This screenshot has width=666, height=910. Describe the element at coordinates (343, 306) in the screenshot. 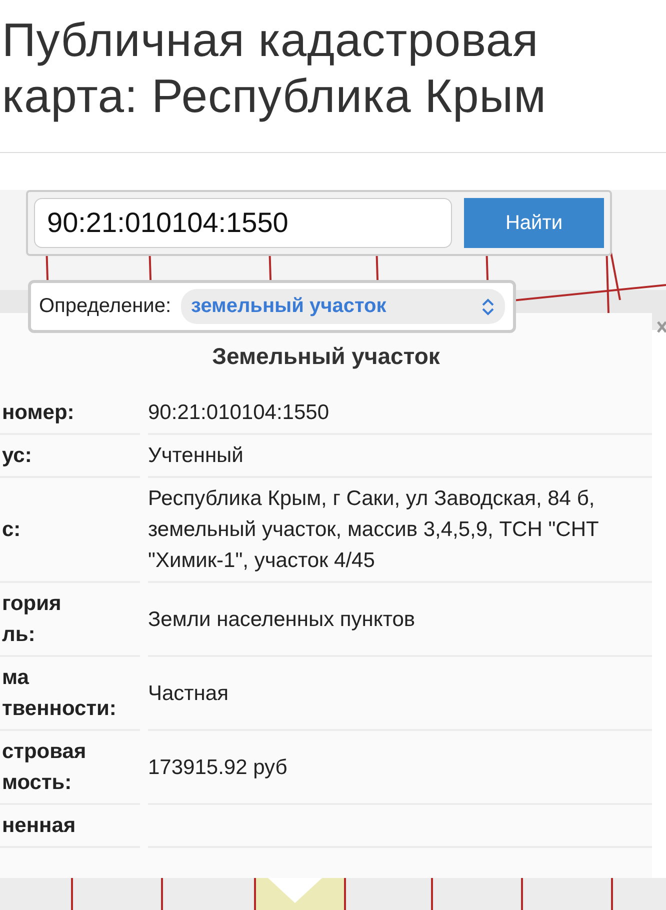

I see `definition-select: земельный участок` at that location.